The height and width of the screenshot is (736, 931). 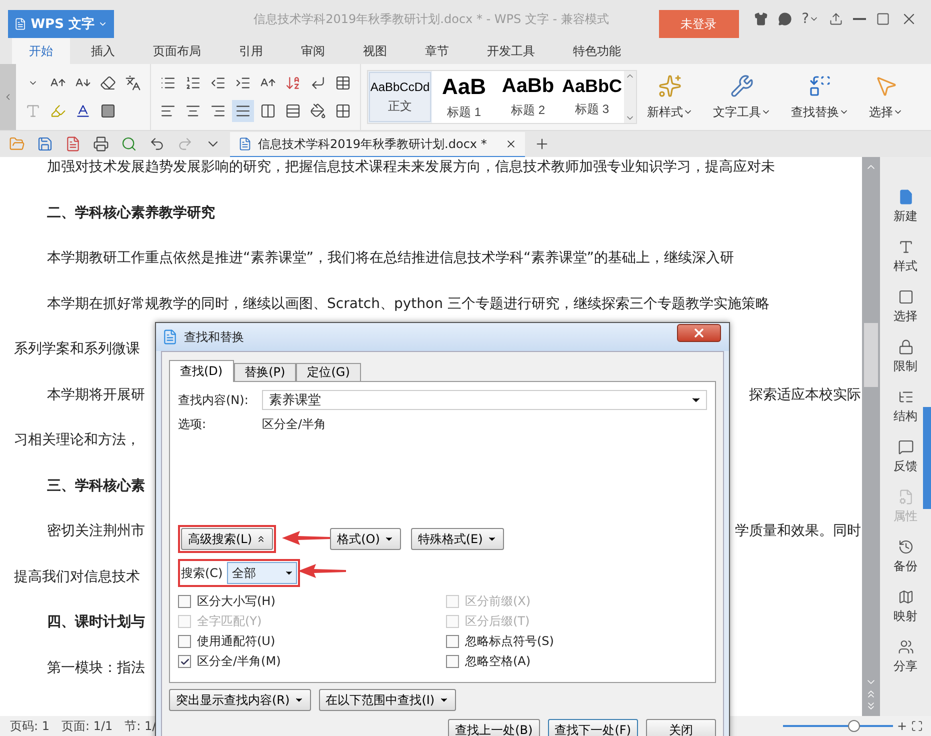 I want to click on new-style-icon, so click(x=670, y=86).